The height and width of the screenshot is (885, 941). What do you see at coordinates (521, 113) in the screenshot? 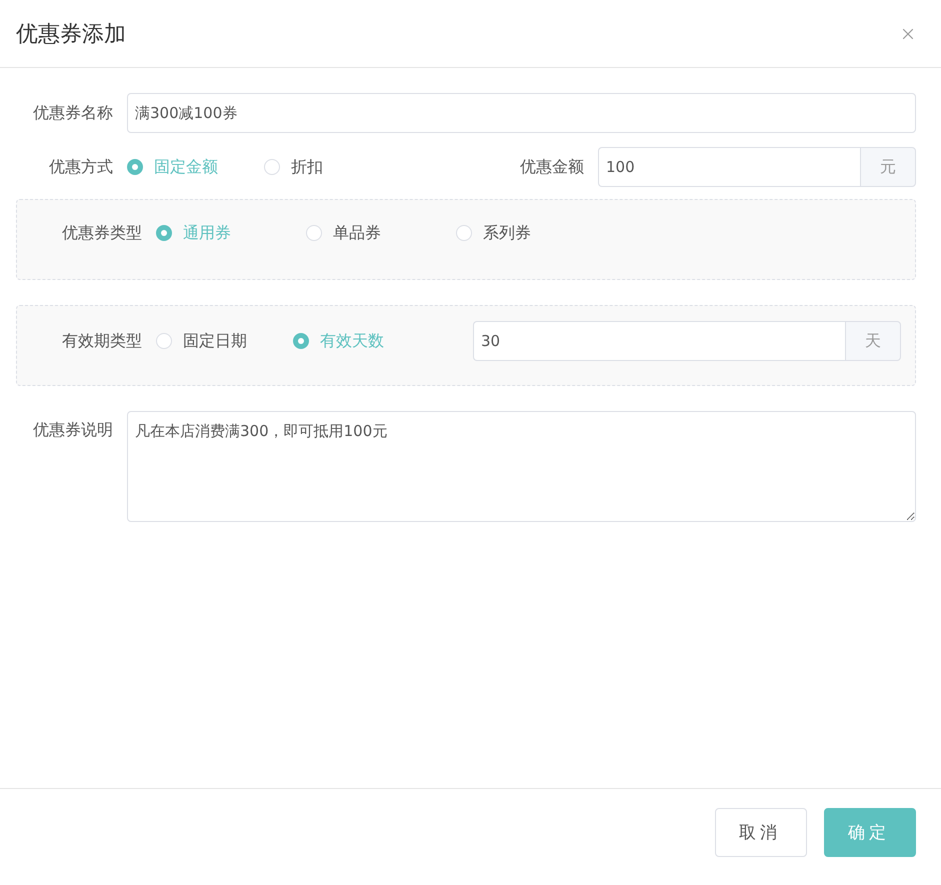
I see `input-field: 满300减100券` at bounding box center [521, 113].